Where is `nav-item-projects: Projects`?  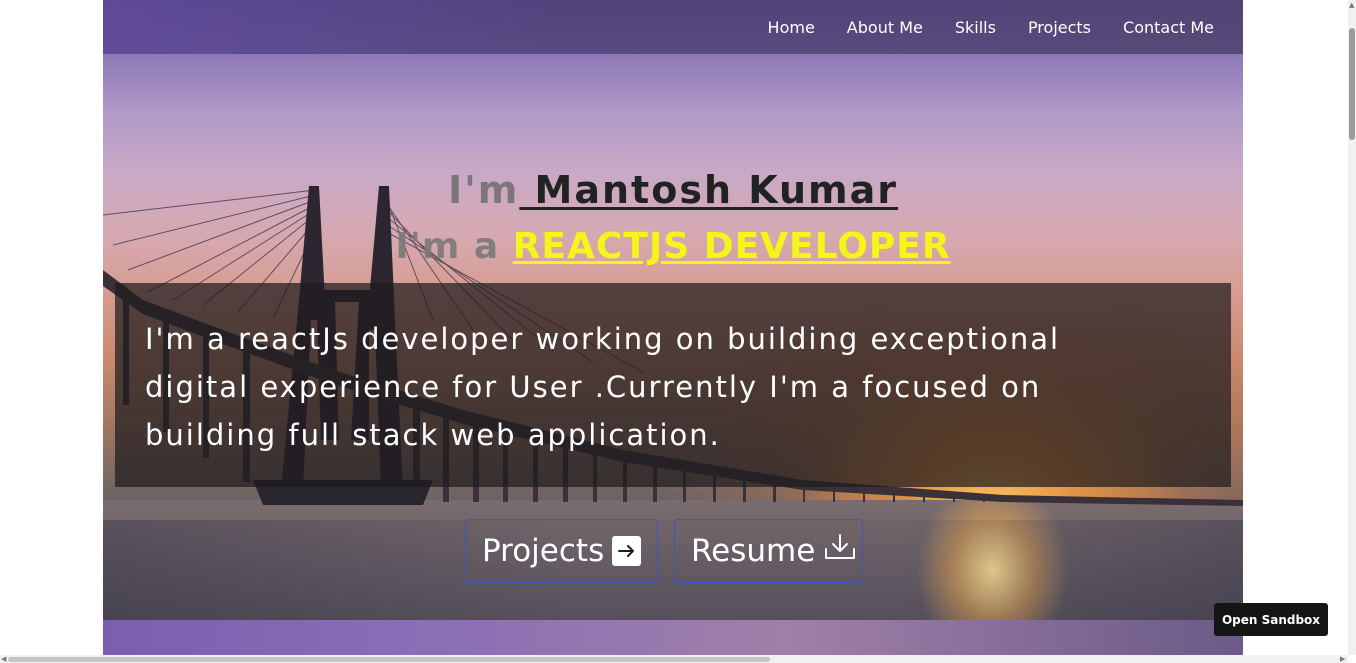 nav-item-projects: Projects is located at coordinates (1059, 27).